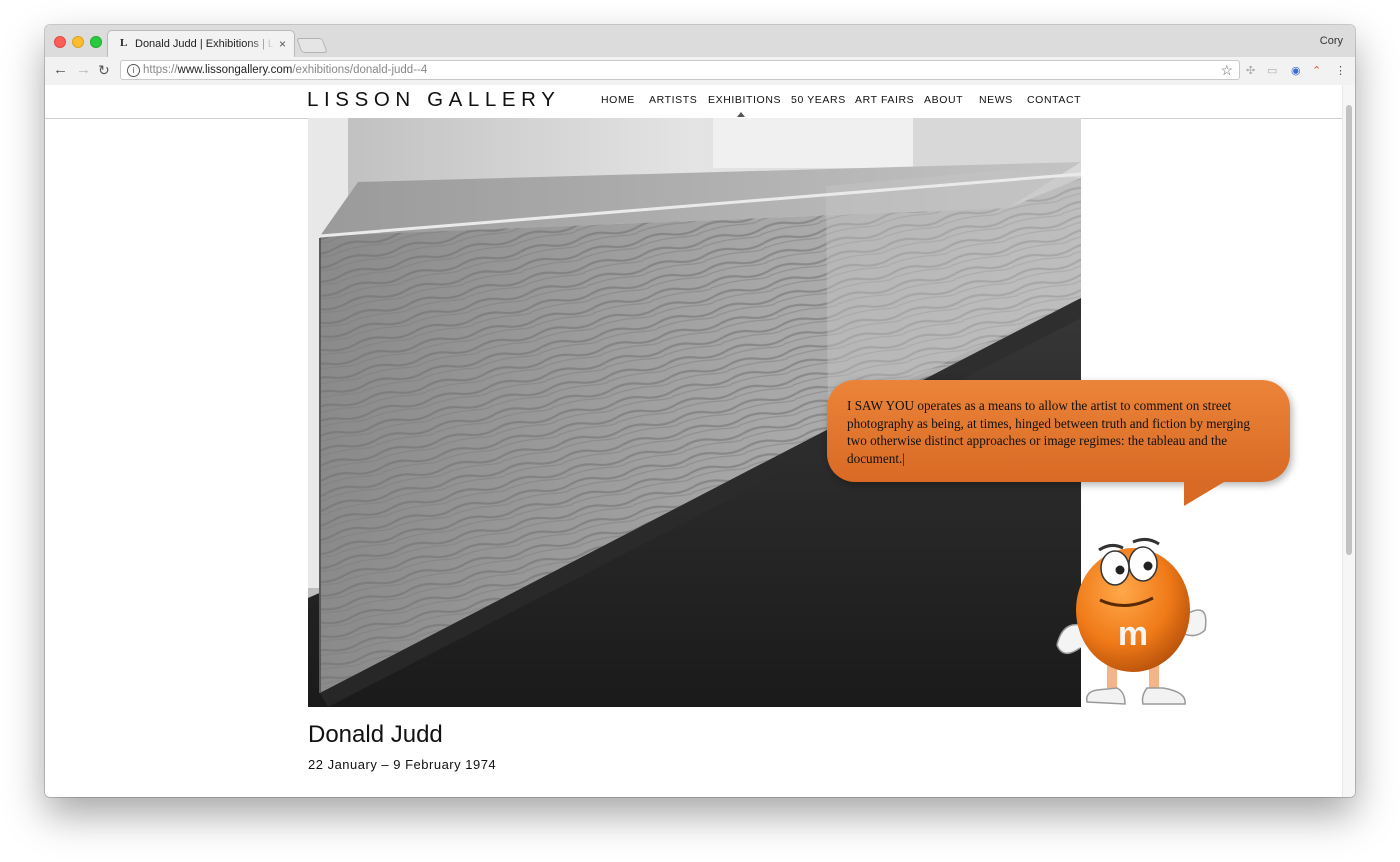 This screenshot has height=862, width=1400. What do you see at coordinates (282, 44) in the screenshot?
I see `tab-close-icon: ×` at bounding box center [282, 44].